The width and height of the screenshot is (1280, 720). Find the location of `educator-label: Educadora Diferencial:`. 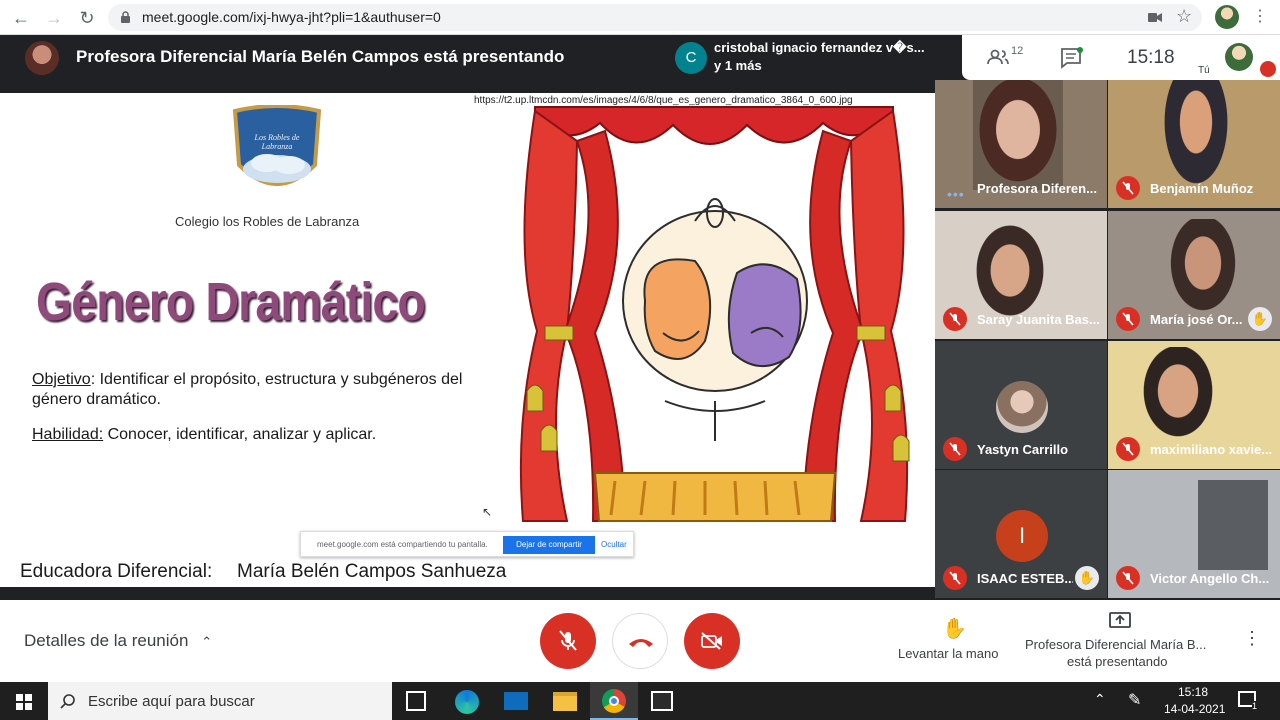

educator-label: Educadora Diferencial: is located at coordinates (116, 571).